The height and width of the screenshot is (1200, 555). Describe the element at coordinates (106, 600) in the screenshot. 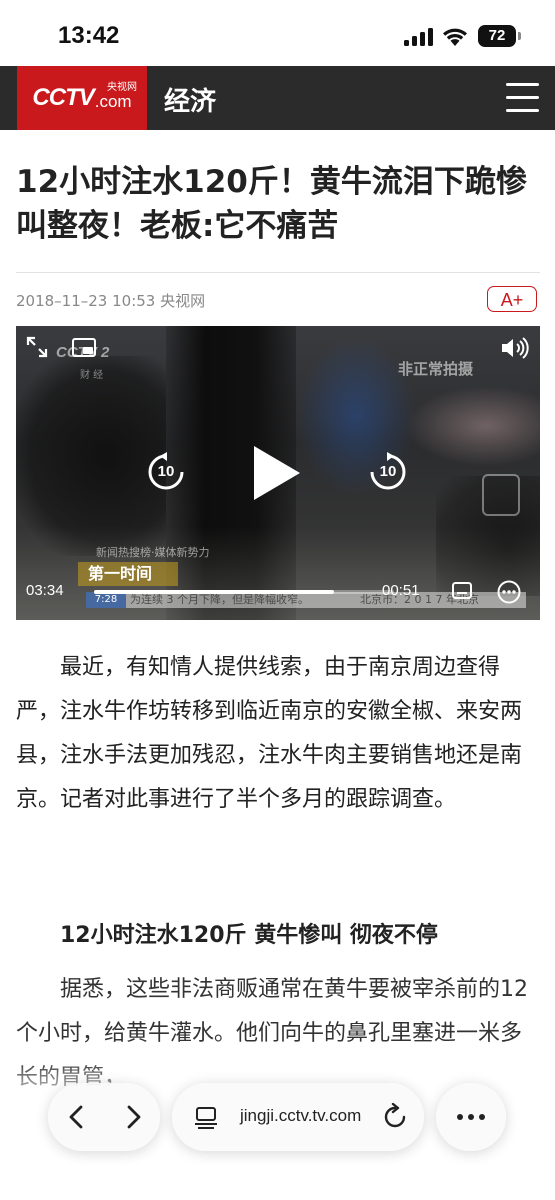

I see `ticker-time: 7:28` at that location.